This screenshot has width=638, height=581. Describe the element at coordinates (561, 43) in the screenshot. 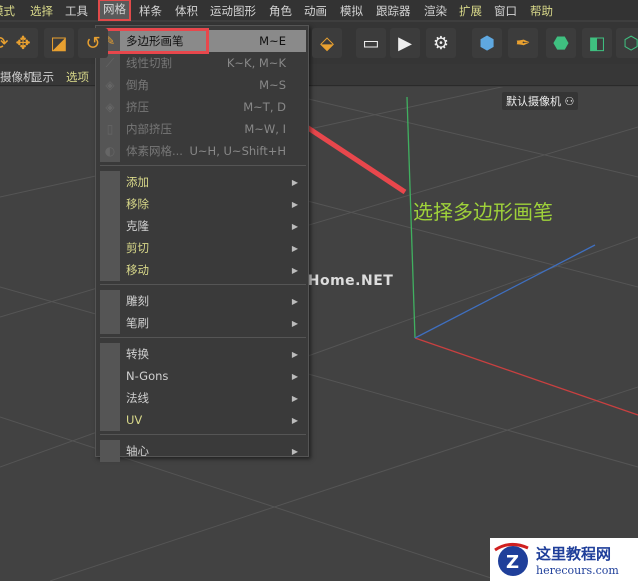

I see `subdivision-icon: ⬣` at that location.